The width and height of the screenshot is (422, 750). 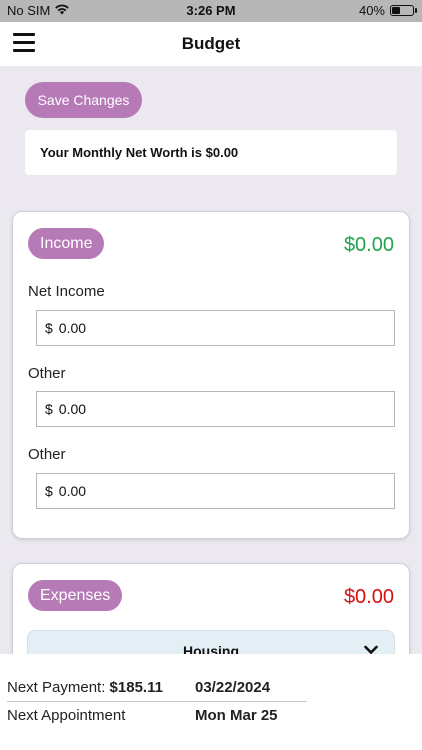 I want to click on other-income-input-2: $ 0.00, so click(x=215, y=491).